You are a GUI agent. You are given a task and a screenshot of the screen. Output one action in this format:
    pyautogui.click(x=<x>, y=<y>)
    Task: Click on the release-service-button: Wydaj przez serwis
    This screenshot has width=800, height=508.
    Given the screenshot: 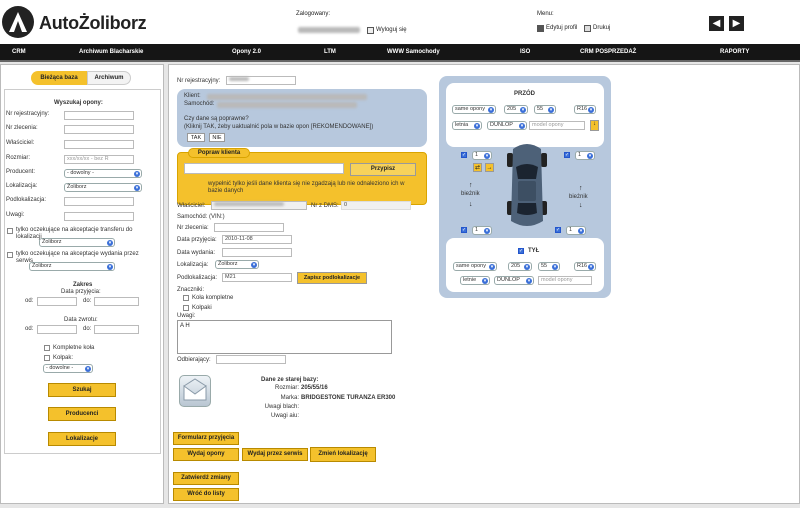 What is the action you would take?
    pyautogui.click(x=275, y=454)
    